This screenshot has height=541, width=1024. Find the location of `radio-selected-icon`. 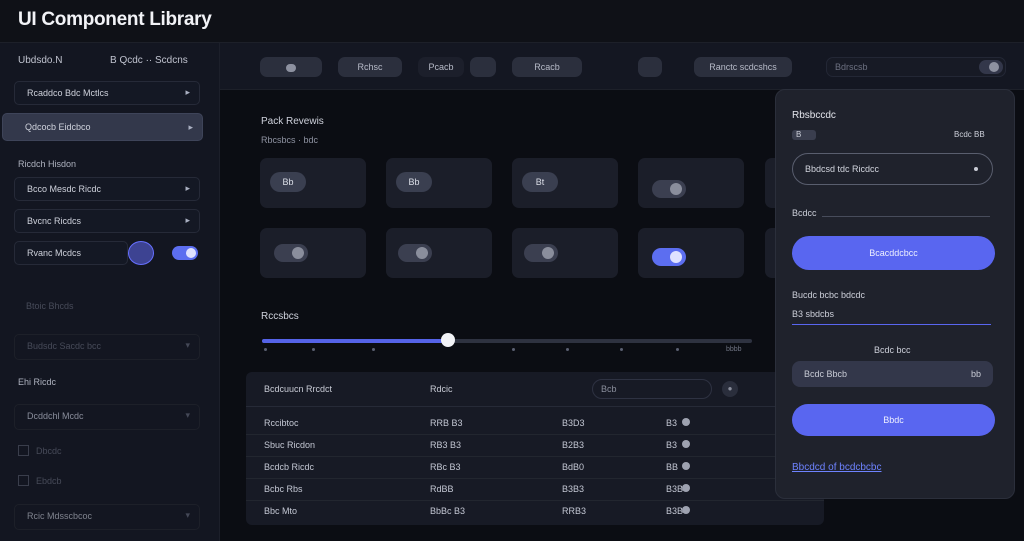

radio-selected-icon is located at coordinates (141, 253).